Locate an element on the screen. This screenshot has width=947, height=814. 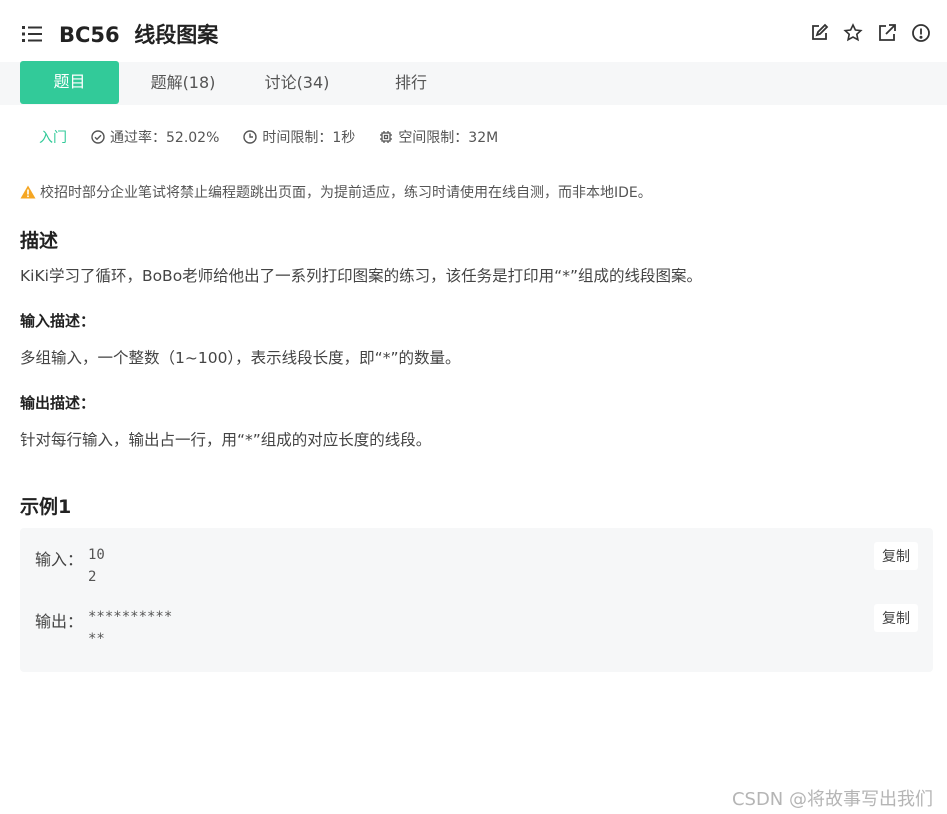
description-heading: 描述 is located at coordinates (39, 241).